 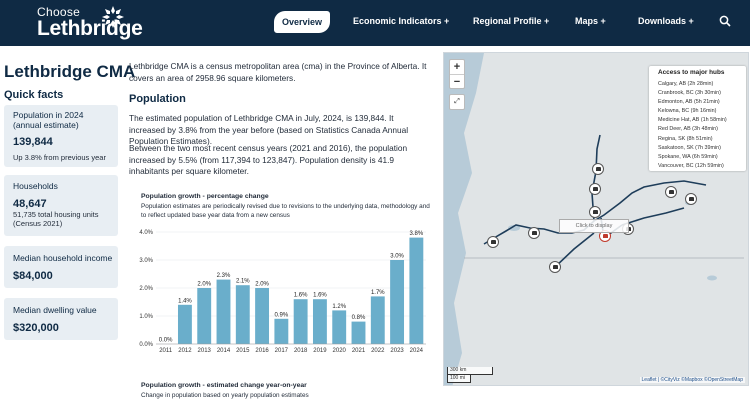 I want to click on x-tick-label: 2020, so click(x=340, y=351).